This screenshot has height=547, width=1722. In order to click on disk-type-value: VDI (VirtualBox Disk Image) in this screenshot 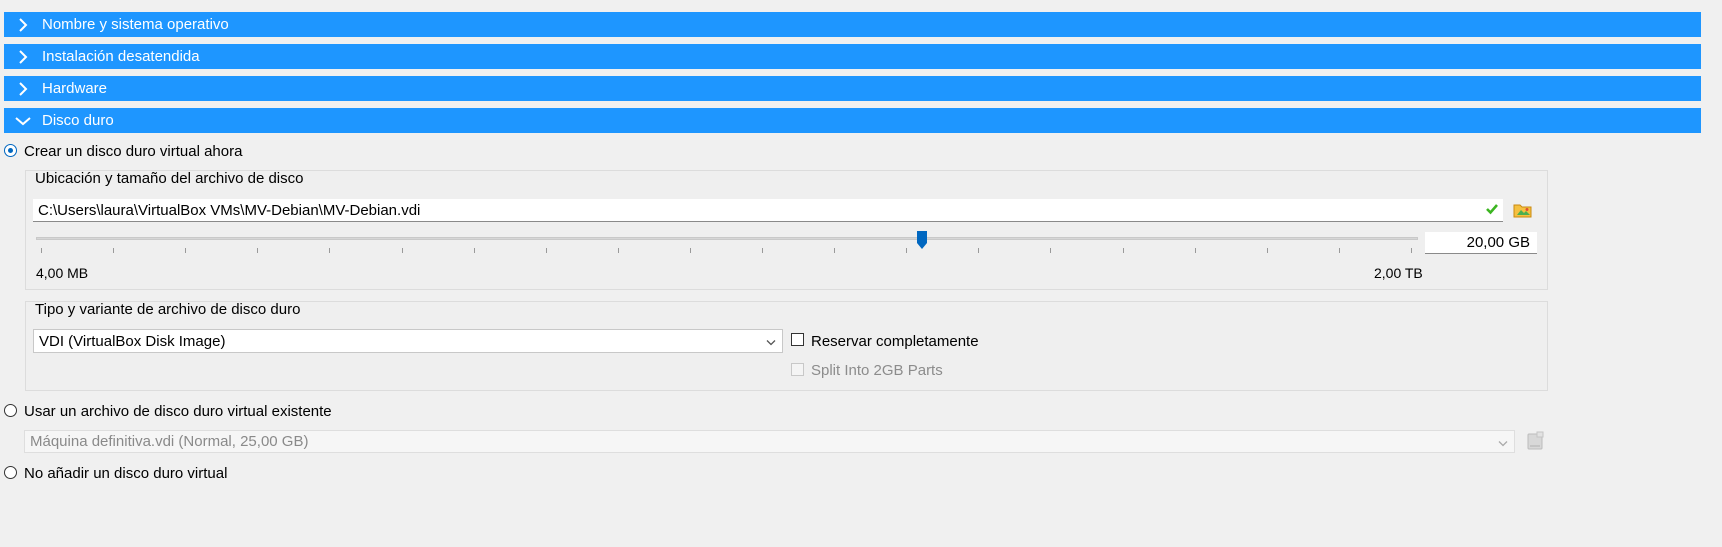, I will do `click(132, 341)`.